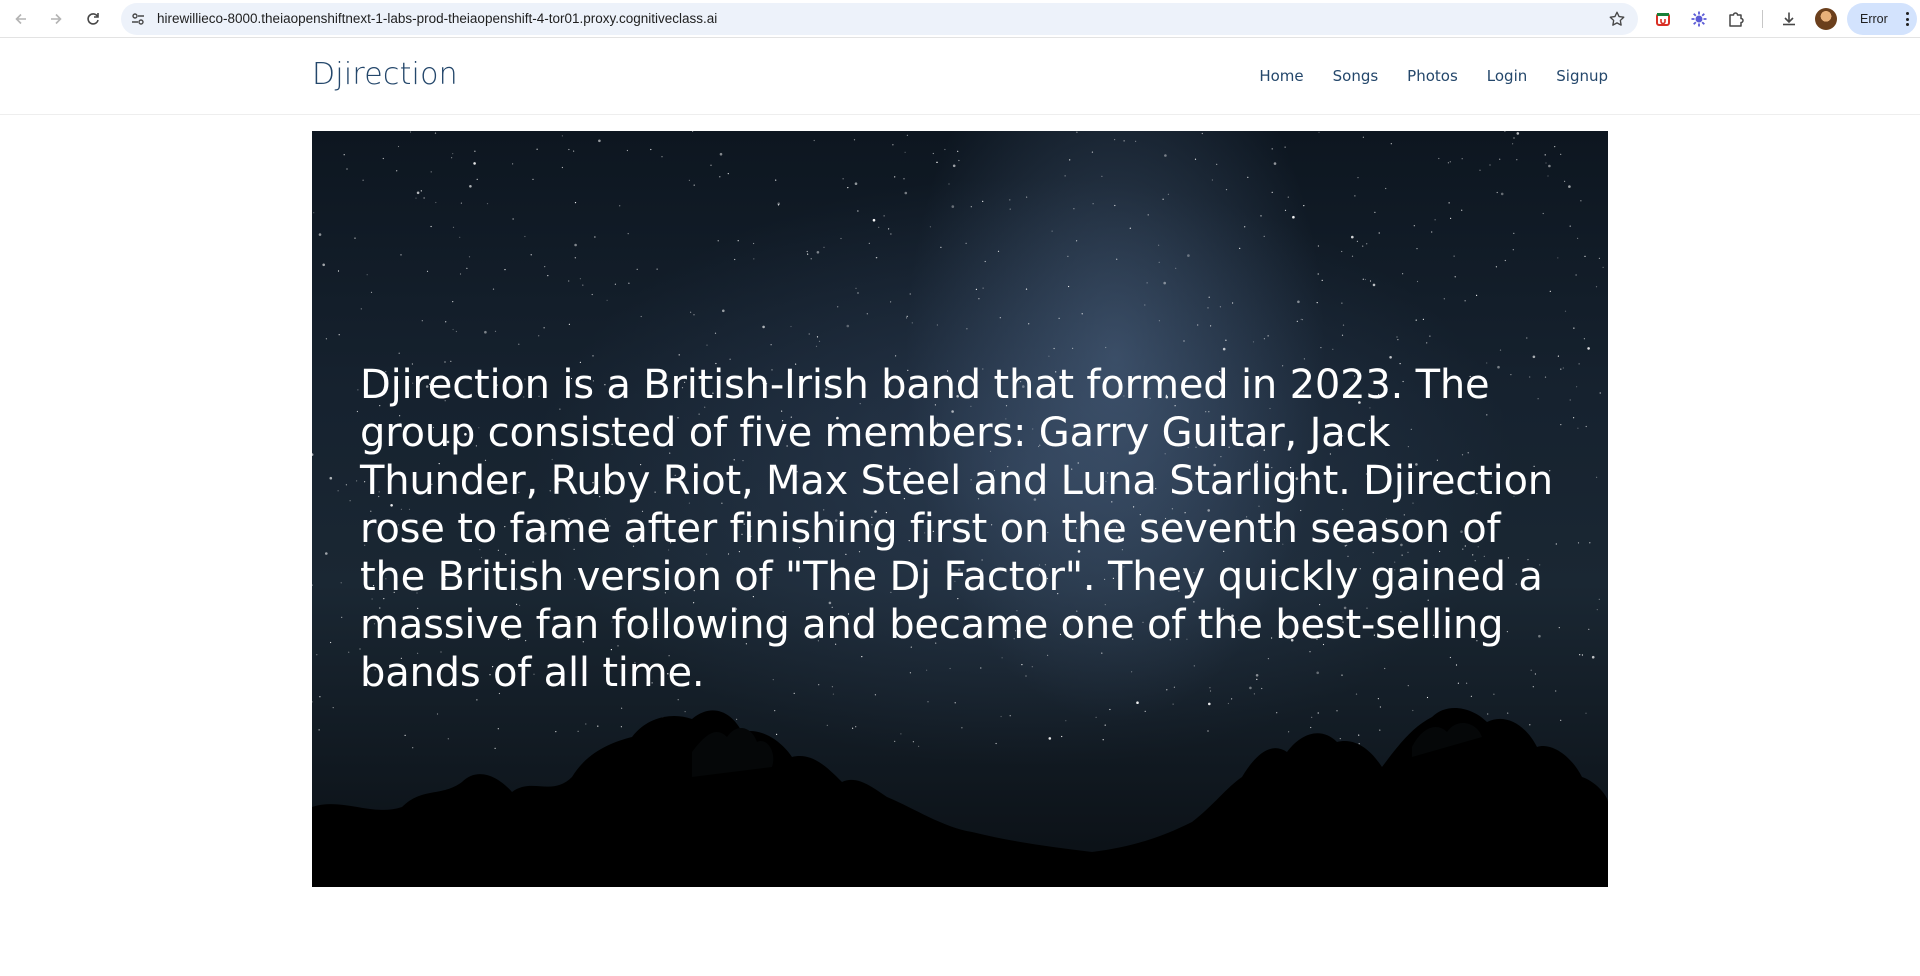  Describe the element at coordinates (1826, 19) in the screenshot. I see `profile-avatar` at that location.